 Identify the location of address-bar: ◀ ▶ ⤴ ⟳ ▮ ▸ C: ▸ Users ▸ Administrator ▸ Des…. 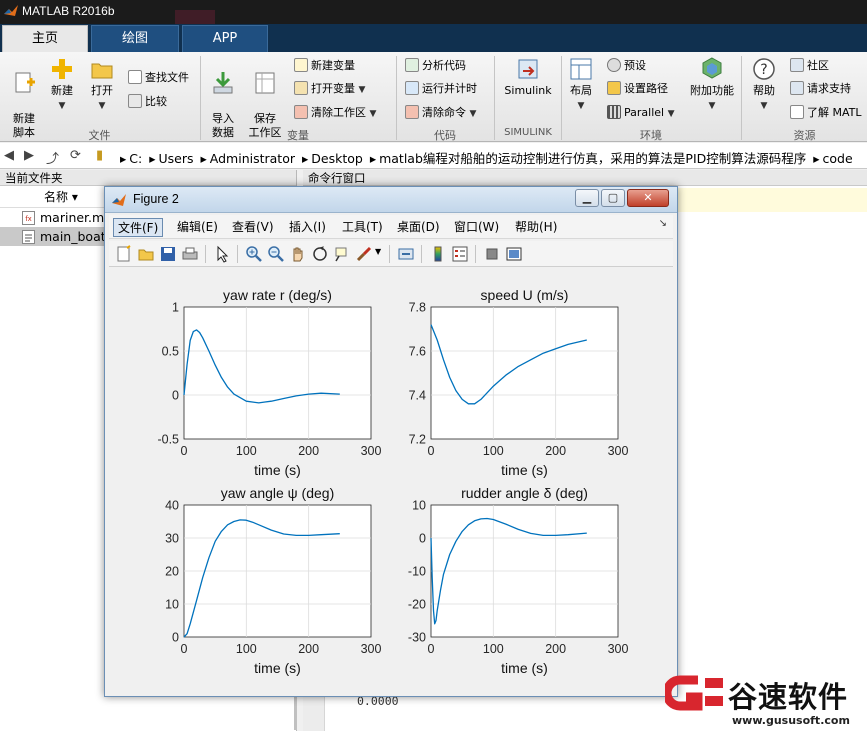
(433, 156).